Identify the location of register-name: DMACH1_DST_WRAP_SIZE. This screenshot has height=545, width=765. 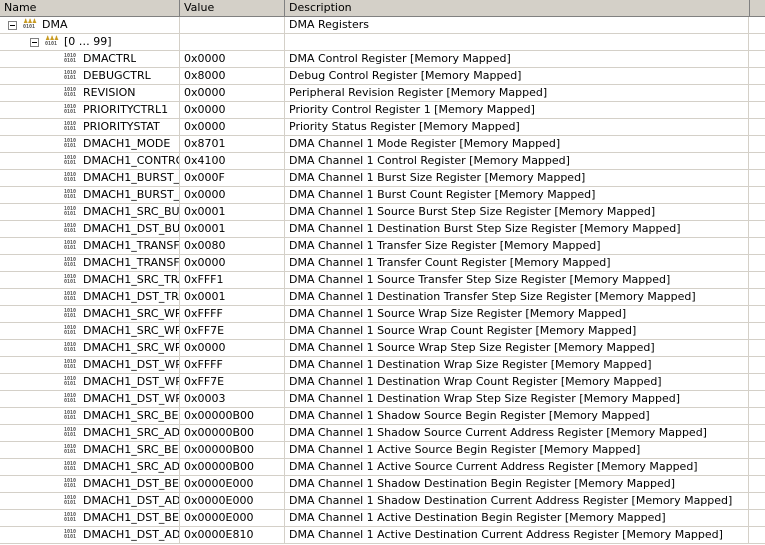
(131, 364).